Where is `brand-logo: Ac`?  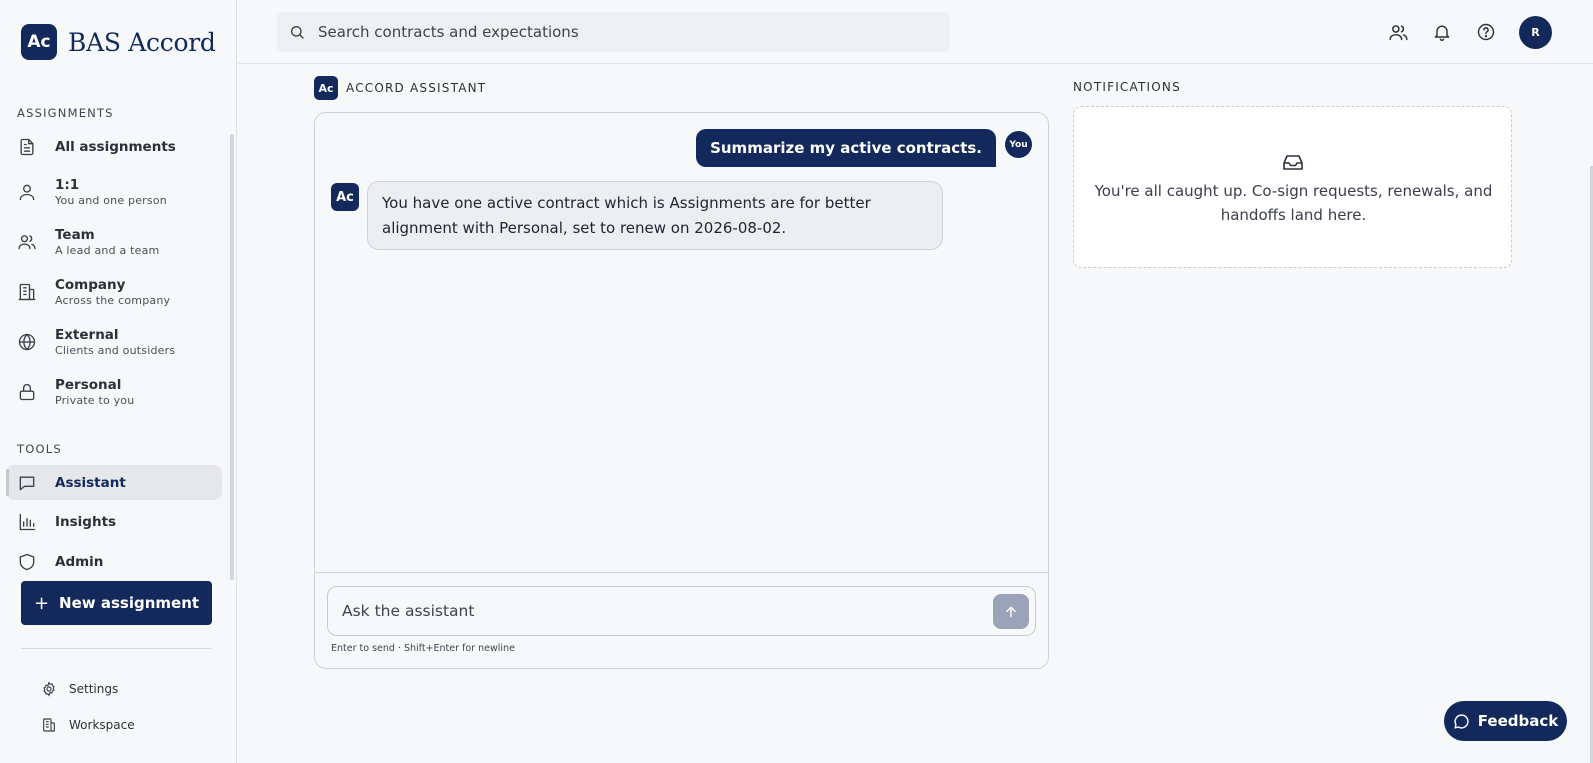
brand-logo: Ac is located at coordinates (39, 42).